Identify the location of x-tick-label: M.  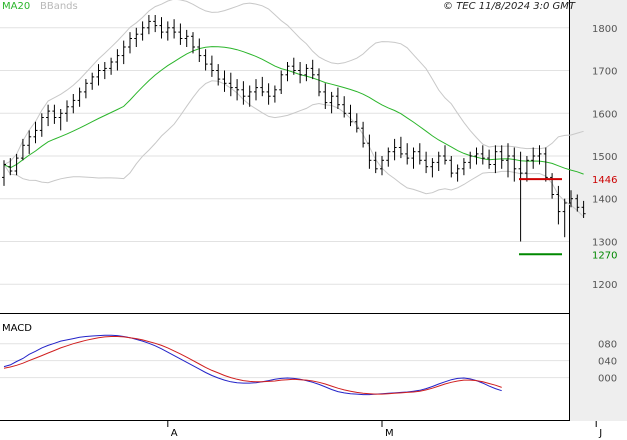
(389, 433).